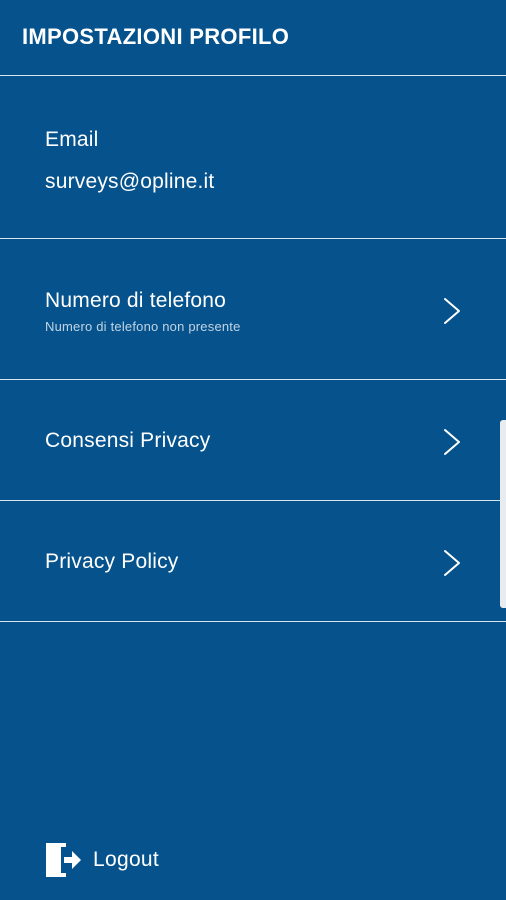 The height and width of the screenshot is (900, 506). Describe the element at coordinates (156, 36) in the screenshot. I see `page-title: IMPOSTAZIONI PROFILO` at that location.